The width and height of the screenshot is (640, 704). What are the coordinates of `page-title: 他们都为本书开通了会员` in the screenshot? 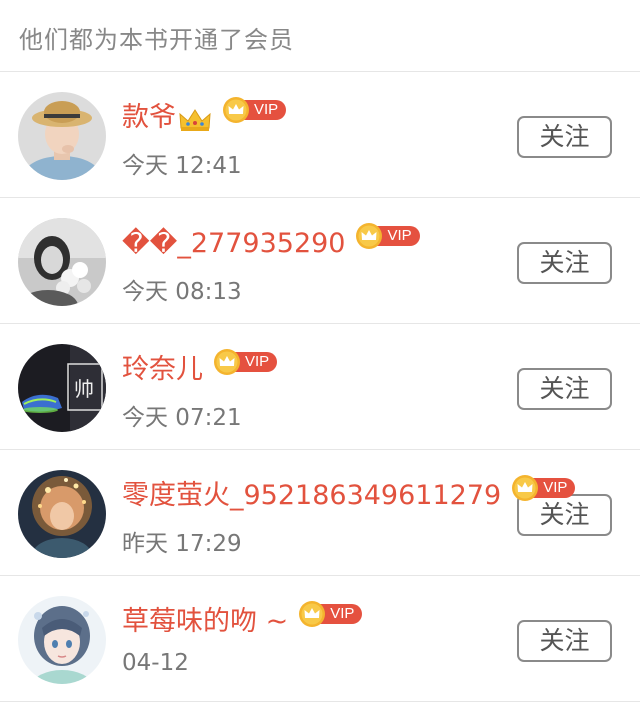 It's located at (156, 40).